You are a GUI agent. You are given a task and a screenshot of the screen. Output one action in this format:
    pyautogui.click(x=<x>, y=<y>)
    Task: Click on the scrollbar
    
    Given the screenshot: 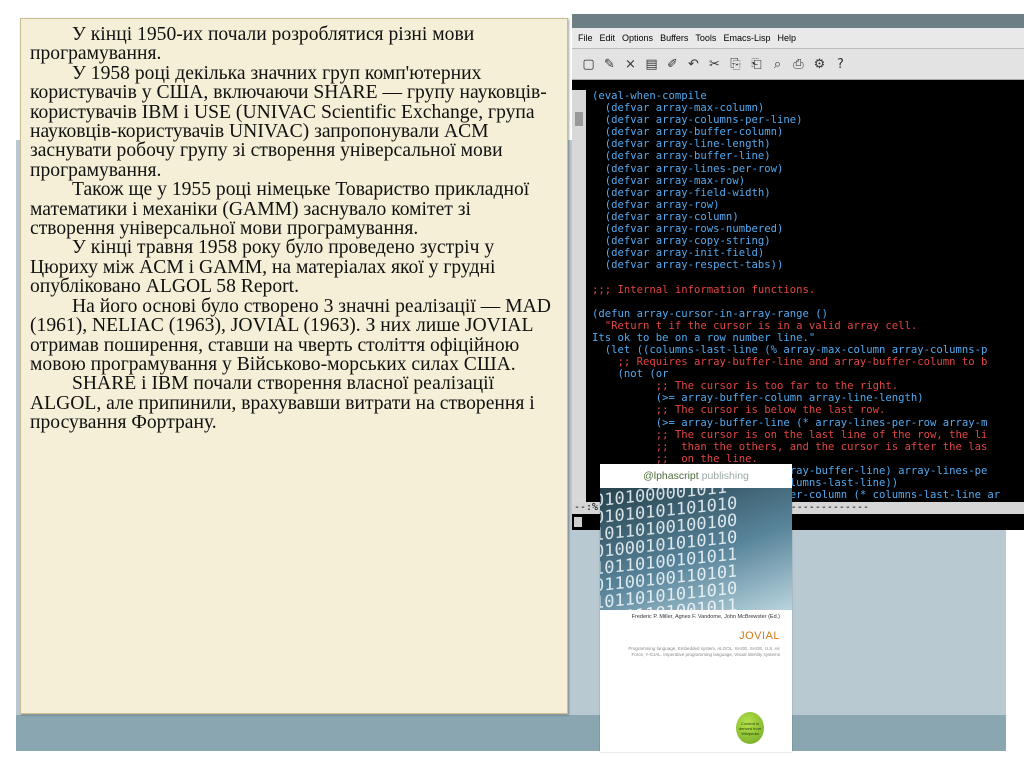 What is the action you would take?
    pyautogui.click(x=579, y=310)
    